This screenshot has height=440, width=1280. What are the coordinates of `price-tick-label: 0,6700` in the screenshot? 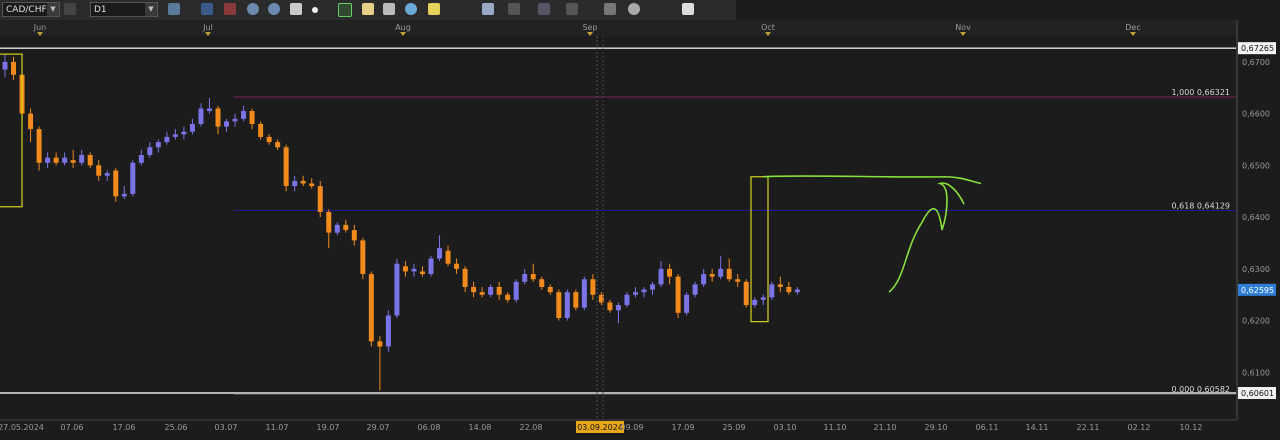 It's located at (1256, 62).